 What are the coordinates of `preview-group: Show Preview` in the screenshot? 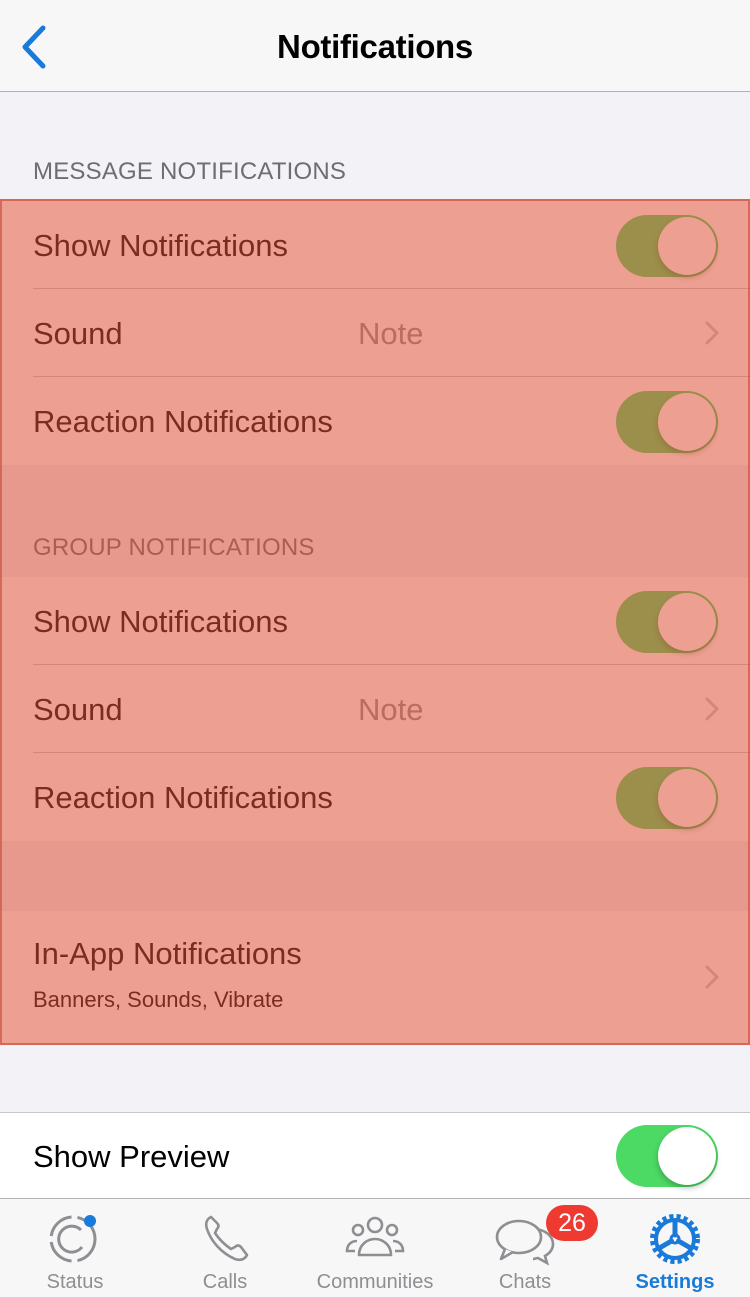 It's located at (375, 1155).